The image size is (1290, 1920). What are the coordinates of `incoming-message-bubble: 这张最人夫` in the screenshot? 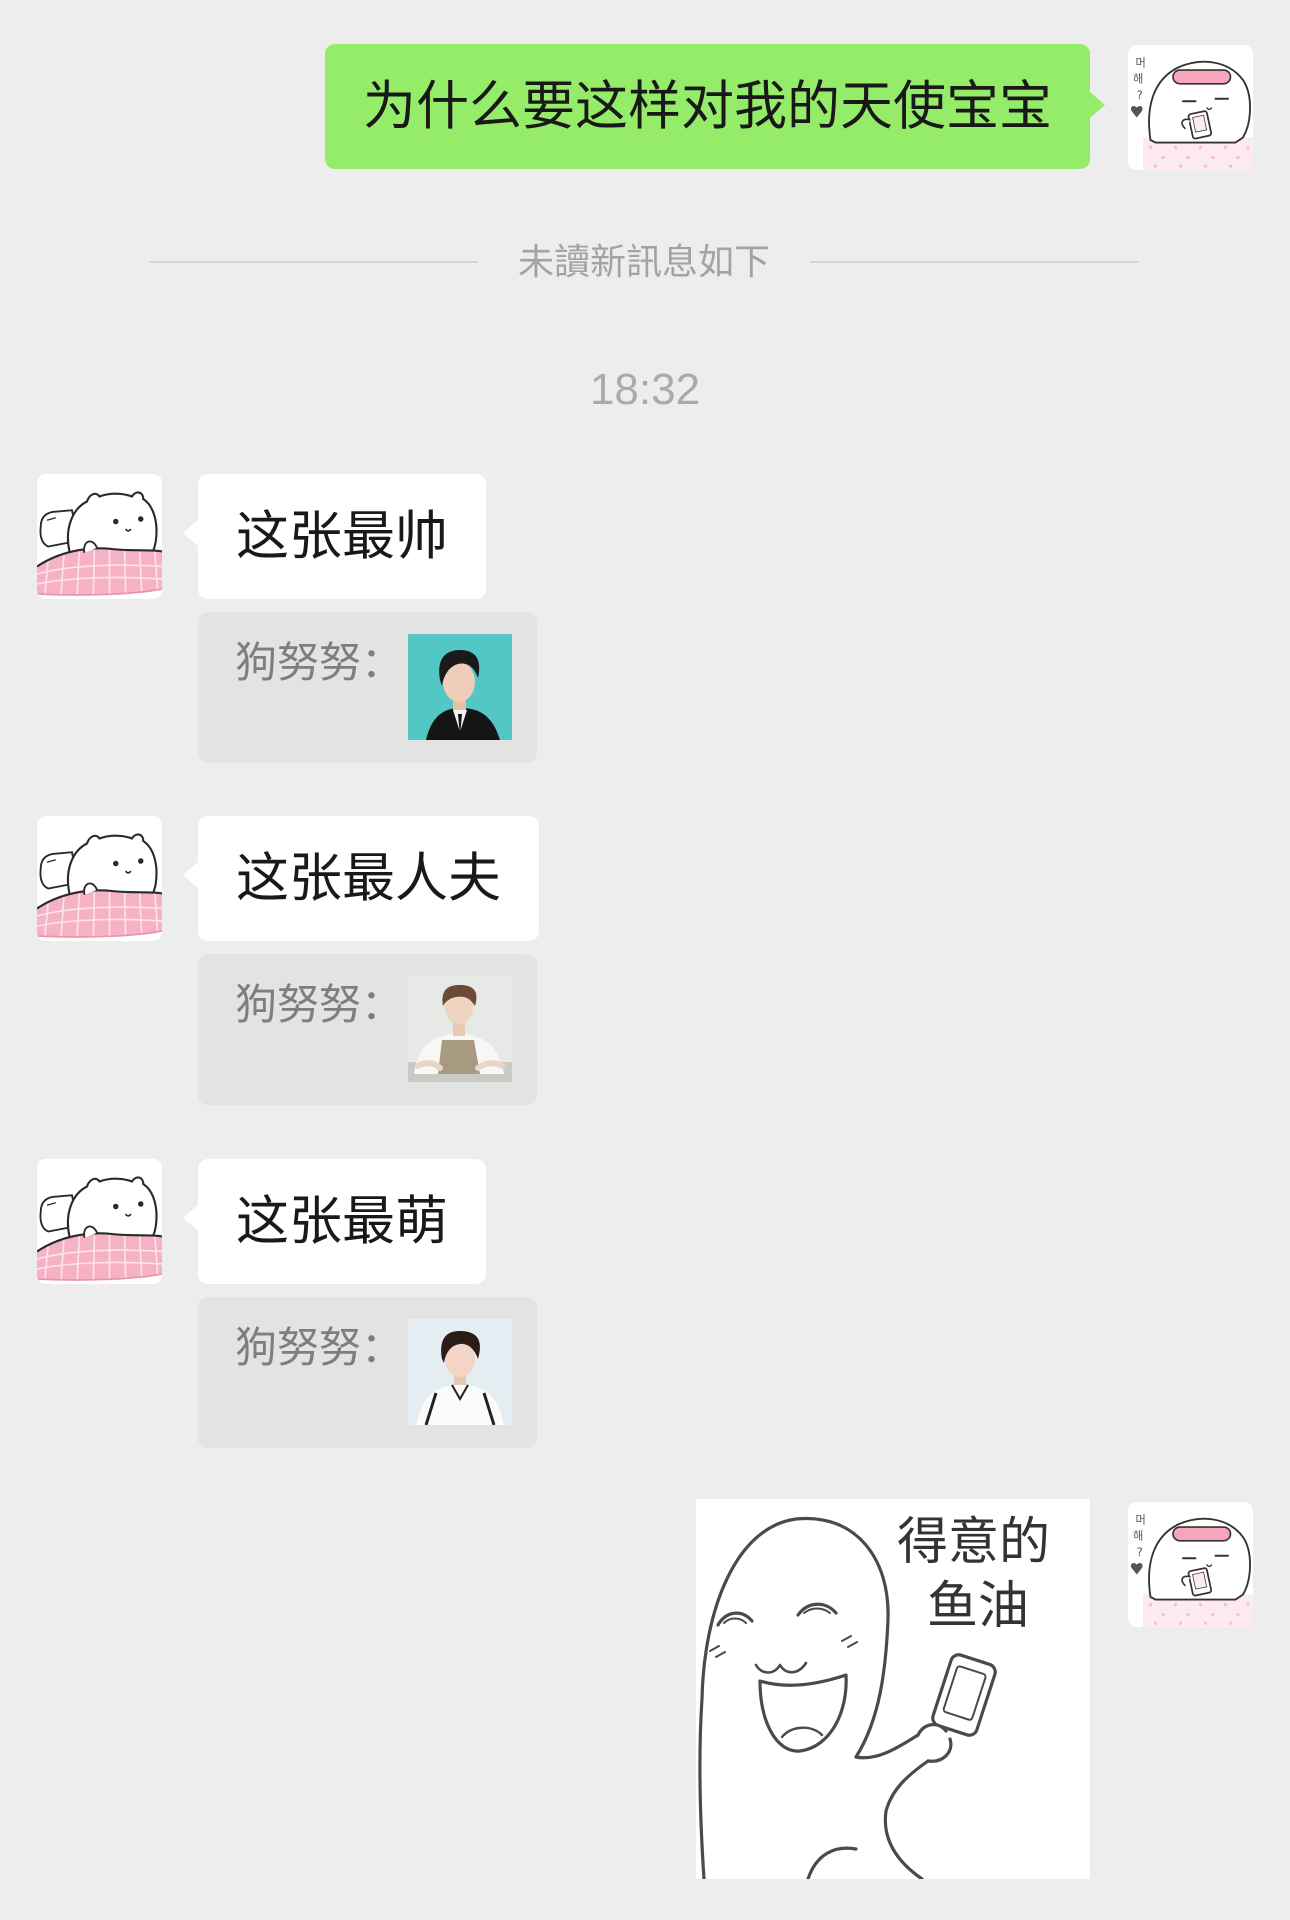 It's located at (361, 878).